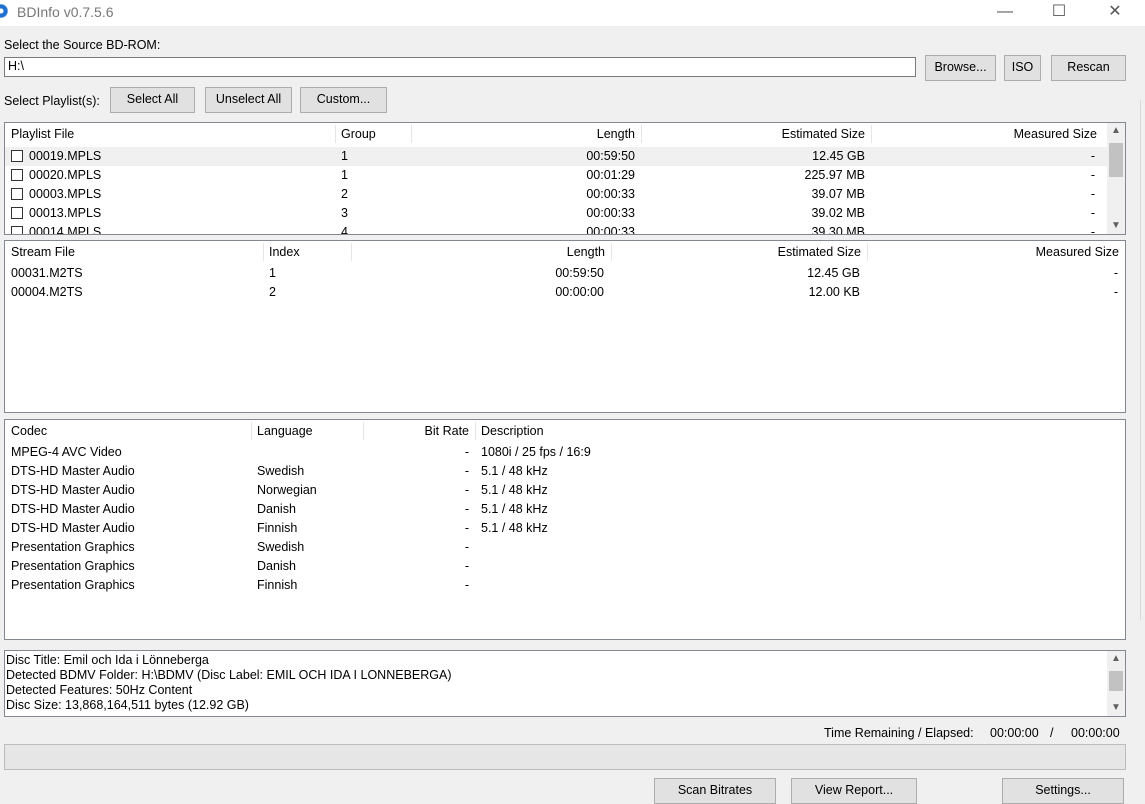 This screenshot has width=1145, height=804. I want to click on playlist-row: 00014.MPLS 4 00:00:33 39.30 MB -, so click(565, 228).